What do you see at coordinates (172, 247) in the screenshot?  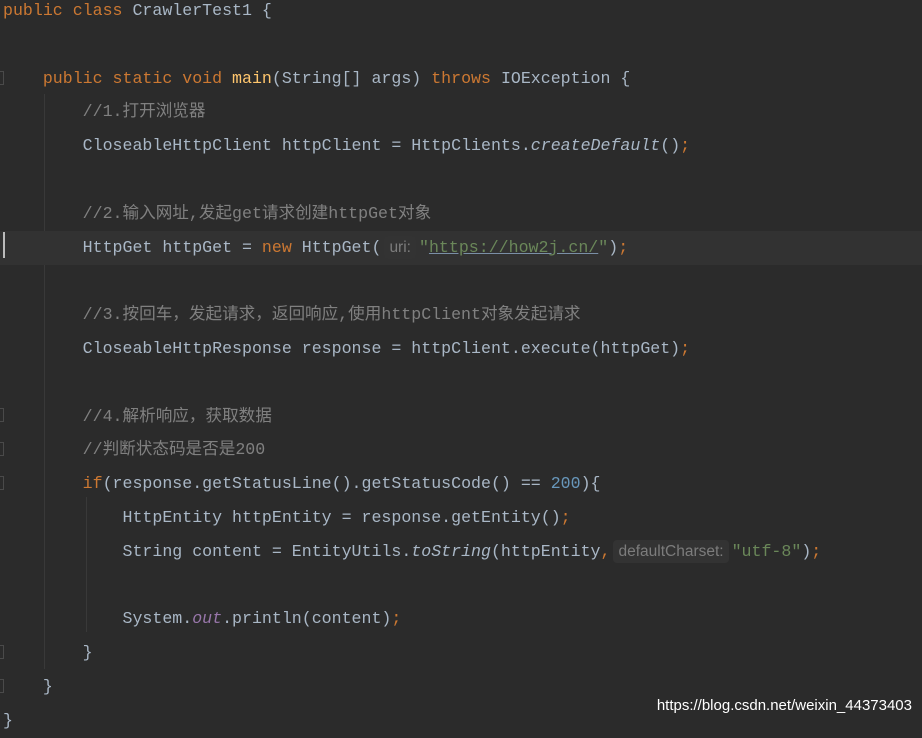 I see `code-token: HttpGet httpGet =` at bounding box center [172, 247].